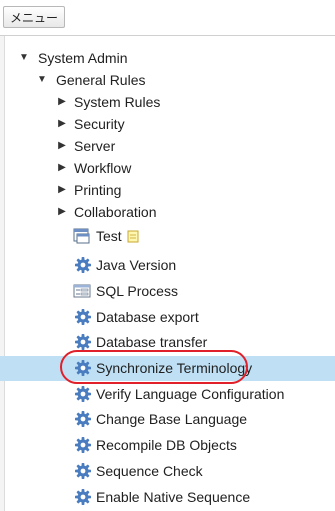 The width and height of the screenshot is (335, 511). Describe the element at coordinates (167, 146) in the screenshot. I see `tree-folder-server: ▶ Server` at that location.